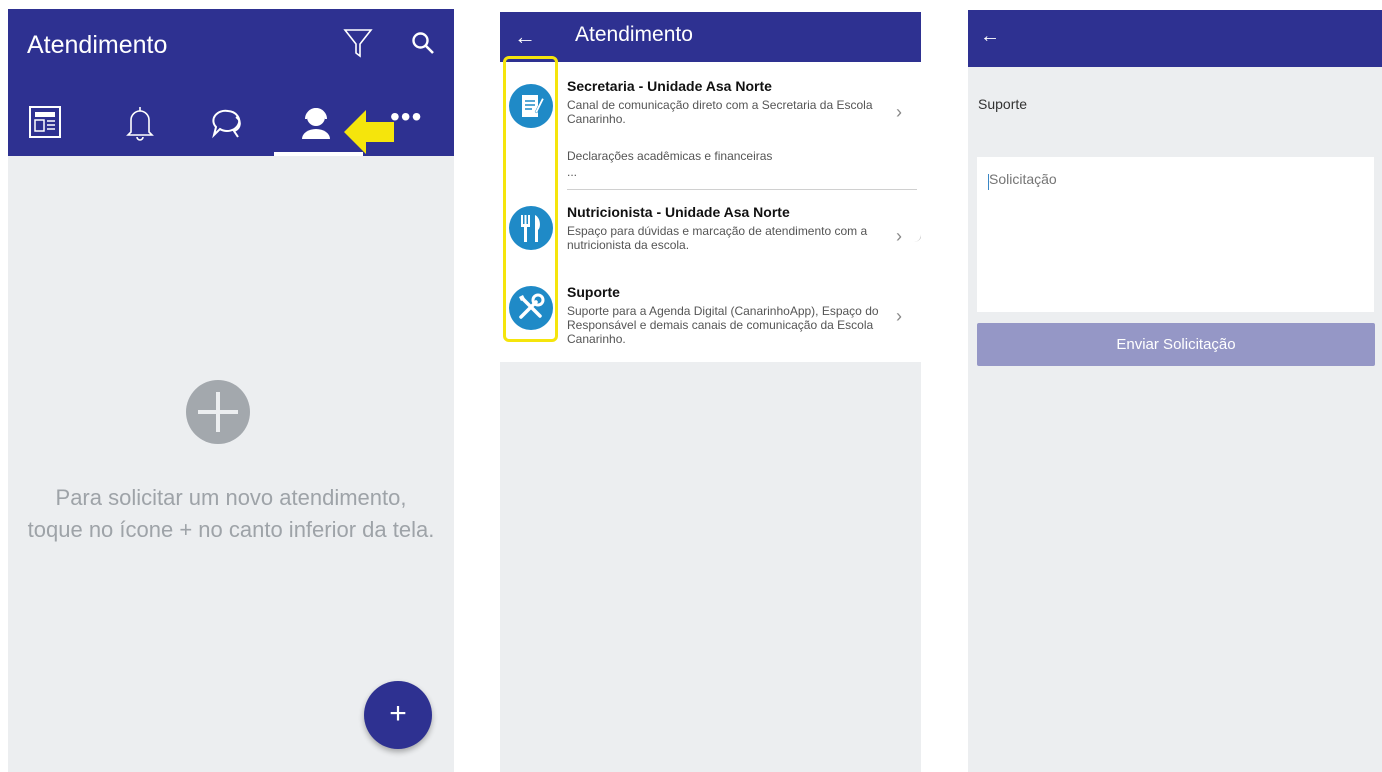 The width and height of the screenshot is (1382, 772). Describe the element at coordinates (318, 123) in the screenshot. I see `support-icon` at that location.